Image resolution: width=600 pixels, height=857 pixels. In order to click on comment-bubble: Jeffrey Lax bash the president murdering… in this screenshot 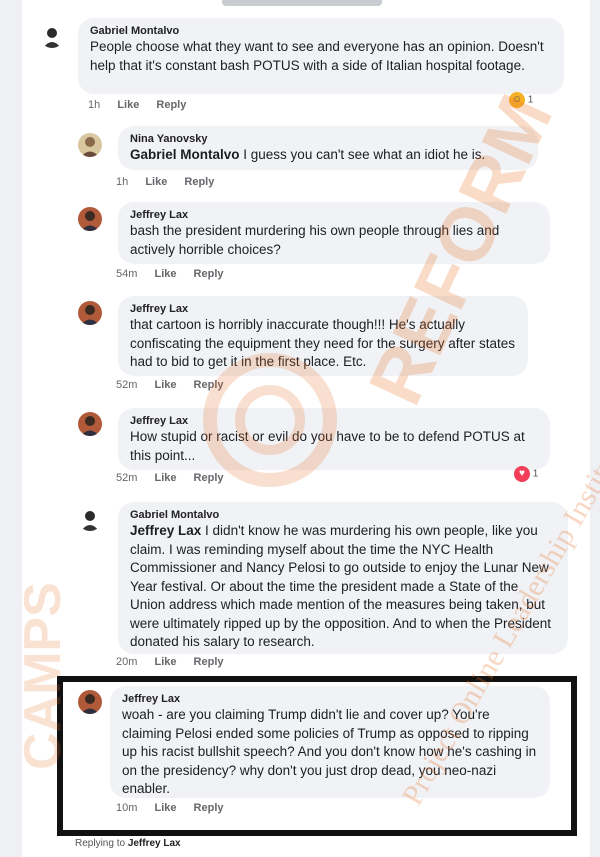, I will do `click(334, 233)`.